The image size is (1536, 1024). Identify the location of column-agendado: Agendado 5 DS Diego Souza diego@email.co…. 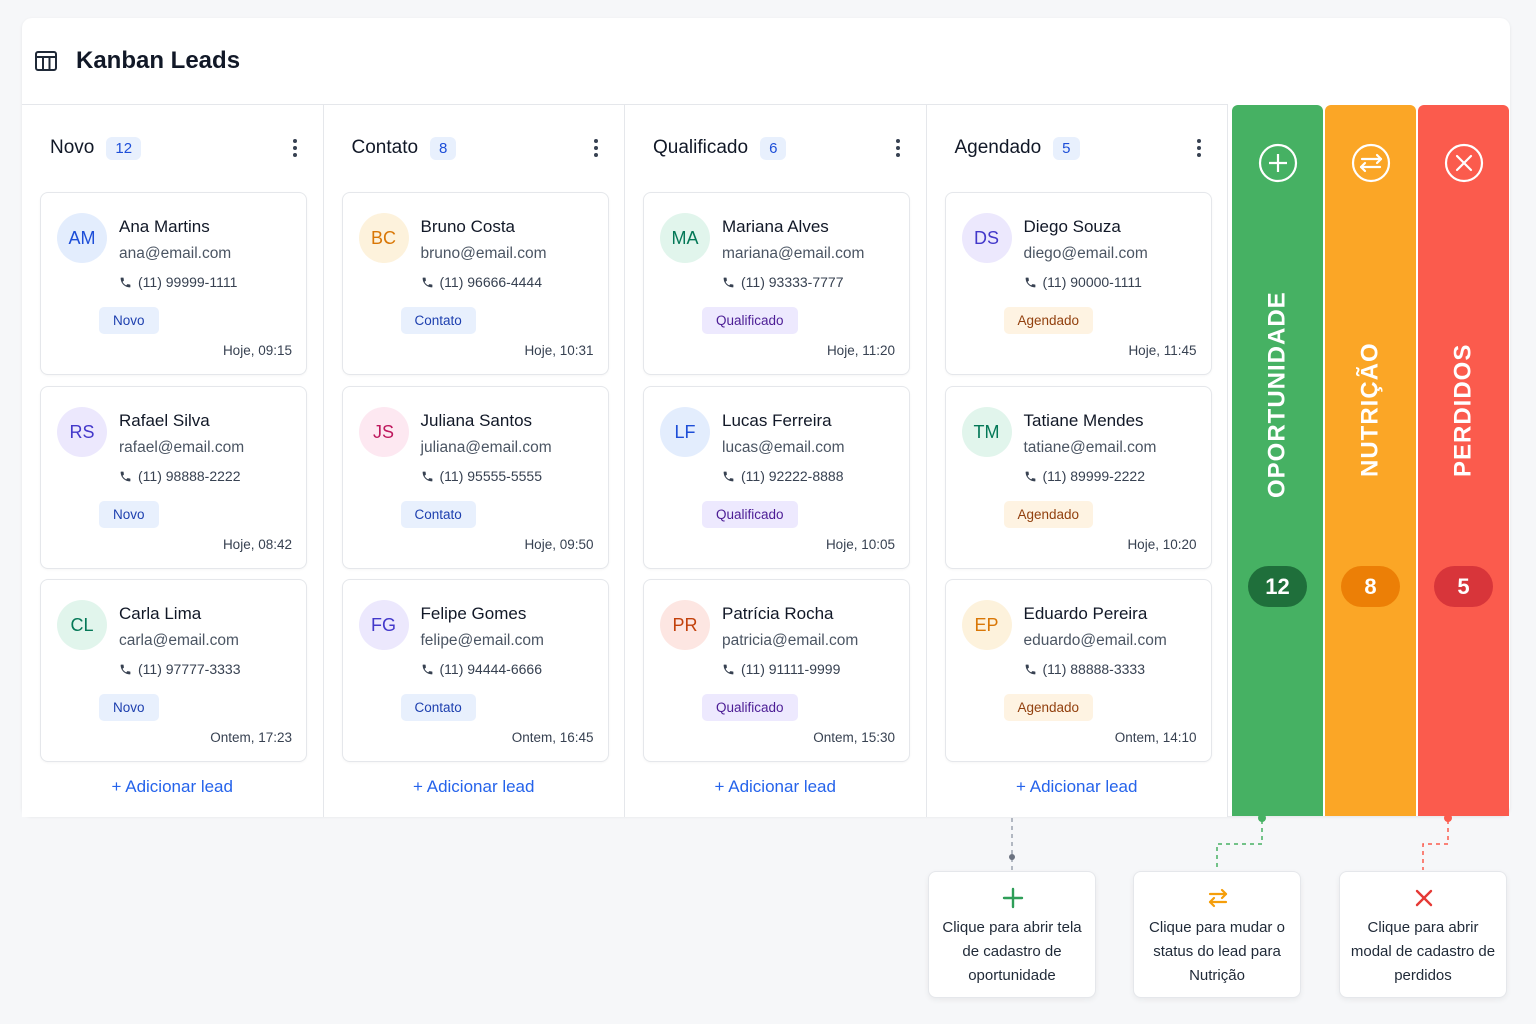
(1077, 461).